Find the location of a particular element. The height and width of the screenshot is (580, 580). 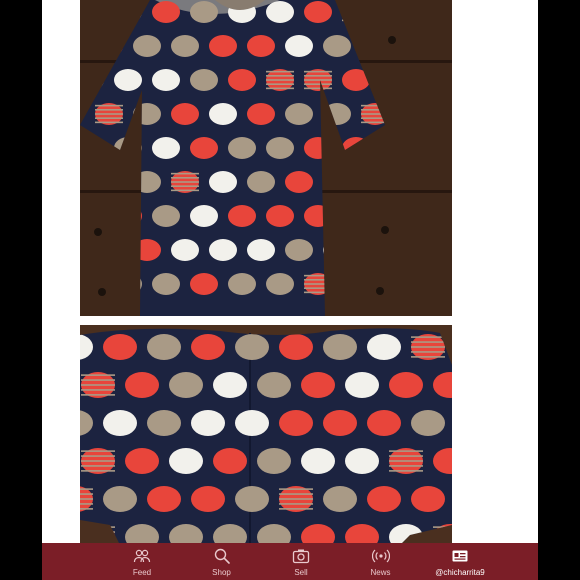

broadcast-icon is located at coordinates (380, 556).